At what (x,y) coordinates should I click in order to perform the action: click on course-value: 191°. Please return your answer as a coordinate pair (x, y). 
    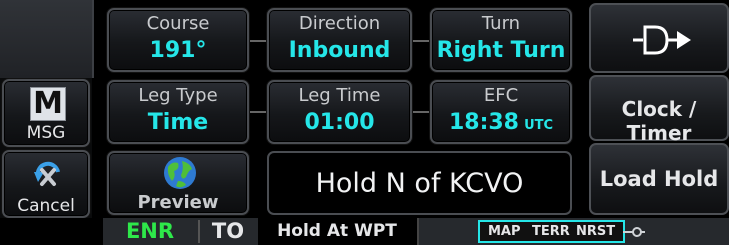
    Looking at the image, I should click on (178, 50).